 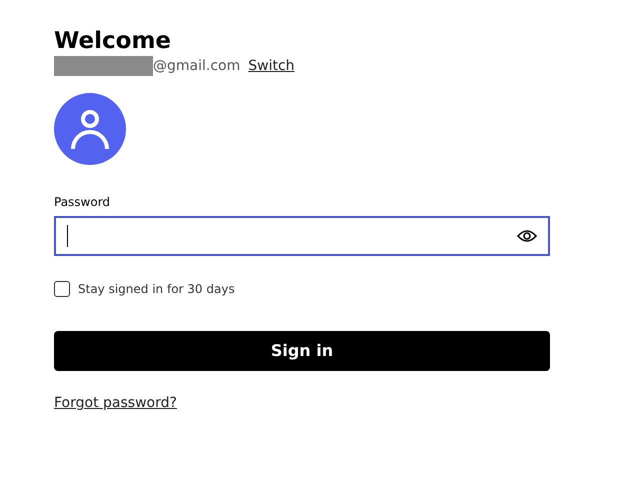 I want to click on field-label: Password, so click(x=82, y=202).